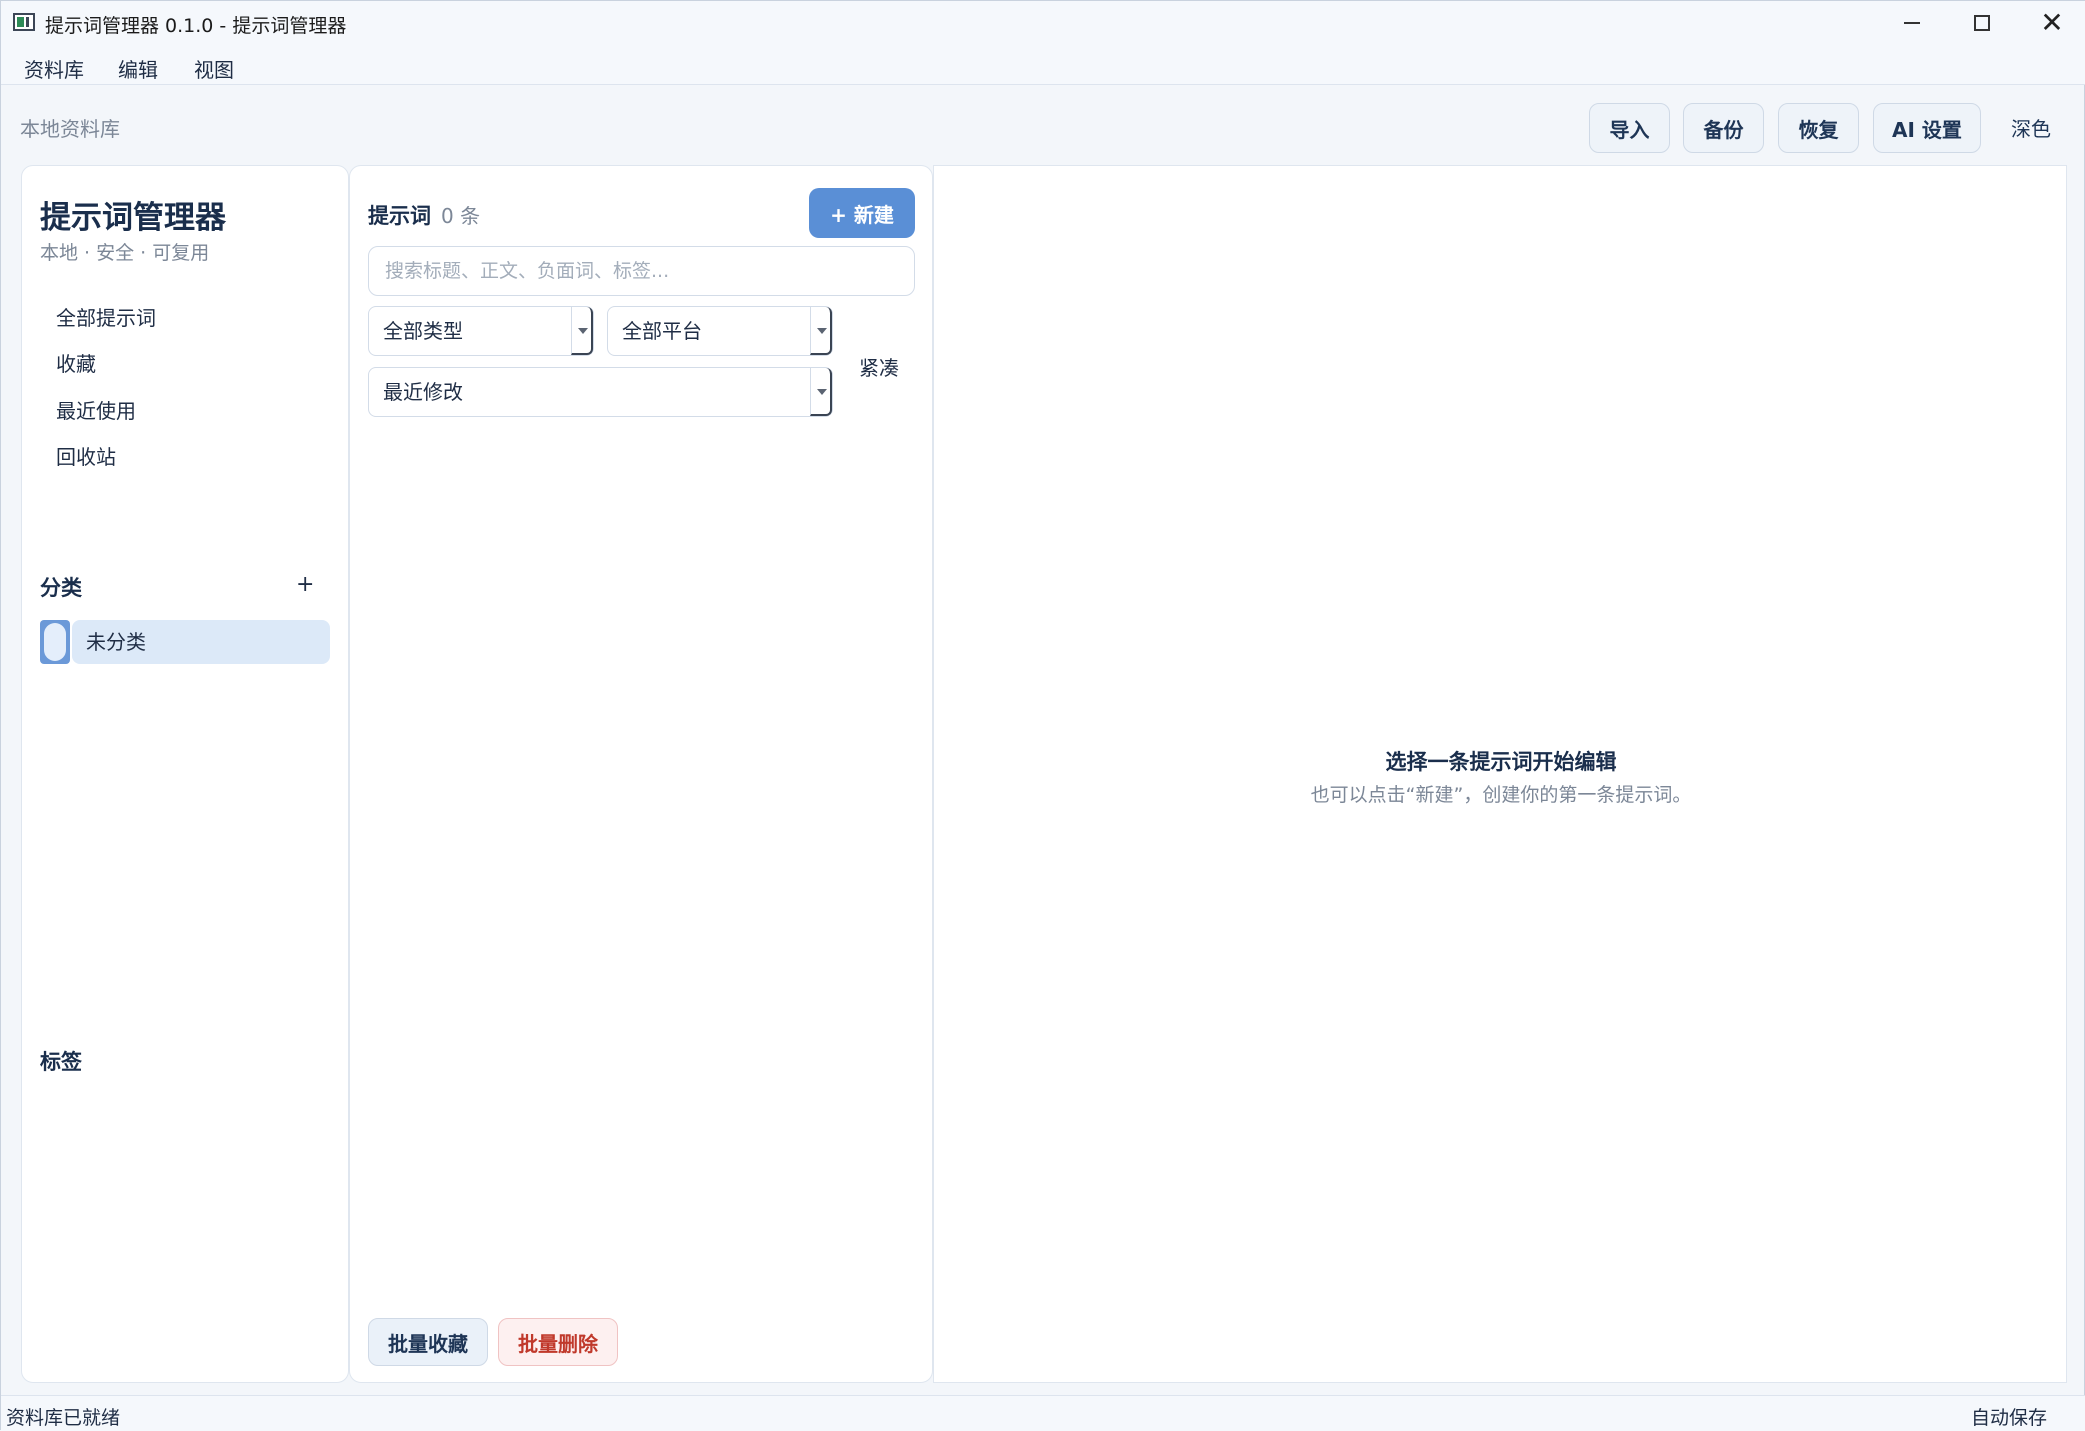 The image size is (2085, 1431). What do you see at coordinates (1723, 128) in the screenshot?
I see `backup-button: 备份` at bounding box center [1723, 128].